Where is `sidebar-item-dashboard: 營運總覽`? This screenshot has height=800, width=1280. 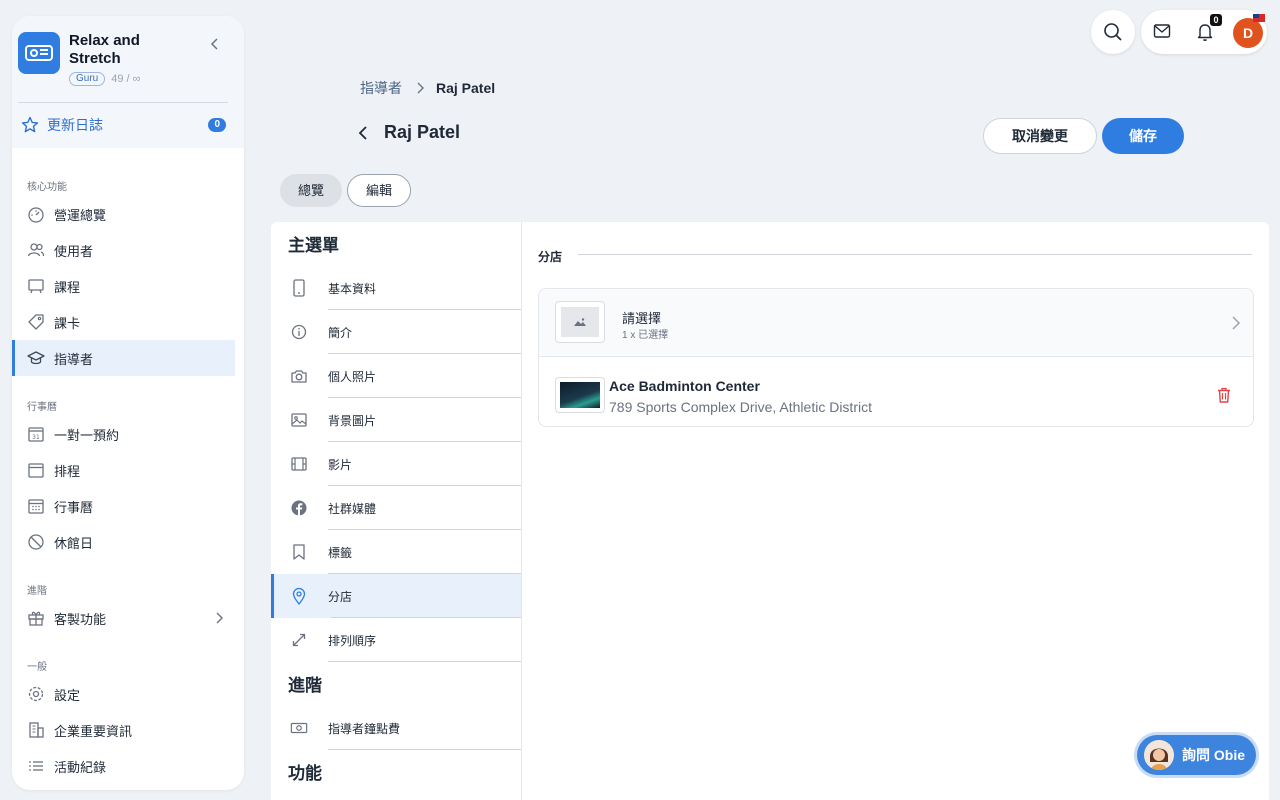 sidebar-item-dashboard: 營運總覽 is located at coordinates (123, 214).